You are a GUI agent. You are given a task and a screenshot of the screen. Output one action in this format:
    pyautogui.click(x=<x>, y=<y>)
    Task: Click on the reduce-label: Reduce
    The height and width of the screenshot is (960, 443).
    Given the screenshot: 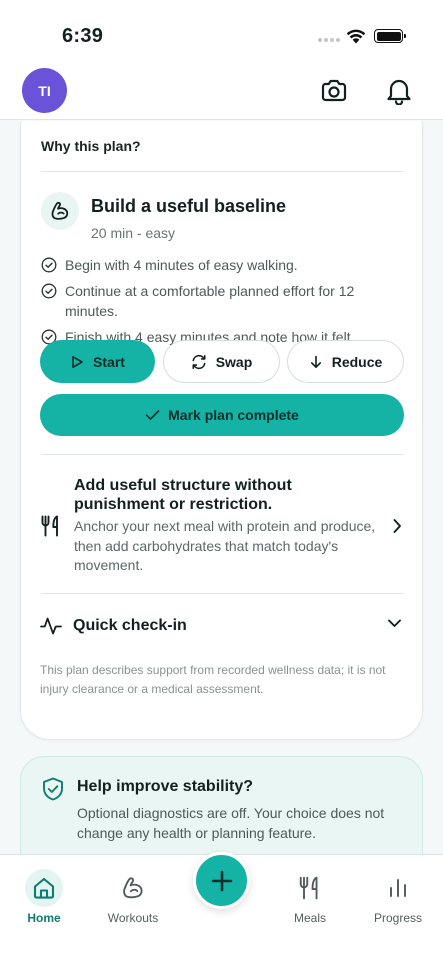 What is the action you would take?
    pyautogui.click(x=357, y=361)
    